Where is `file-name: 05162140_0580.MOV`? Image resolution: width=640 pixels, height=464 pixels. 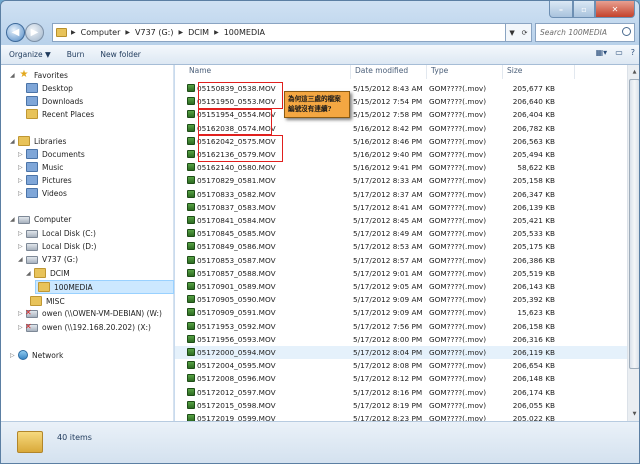 file-name: 05162140_0580.MOV is located at coordinates (236, 168).